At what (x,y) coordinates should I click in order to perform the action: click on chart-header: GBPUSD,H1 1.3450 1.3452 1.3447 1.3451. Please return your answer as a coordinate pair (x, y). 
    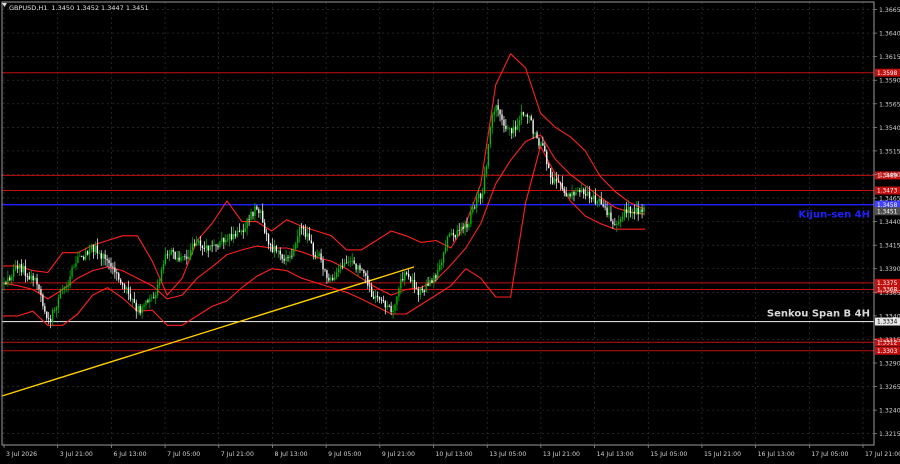
    Looking at the image, I should click on (79, 8).